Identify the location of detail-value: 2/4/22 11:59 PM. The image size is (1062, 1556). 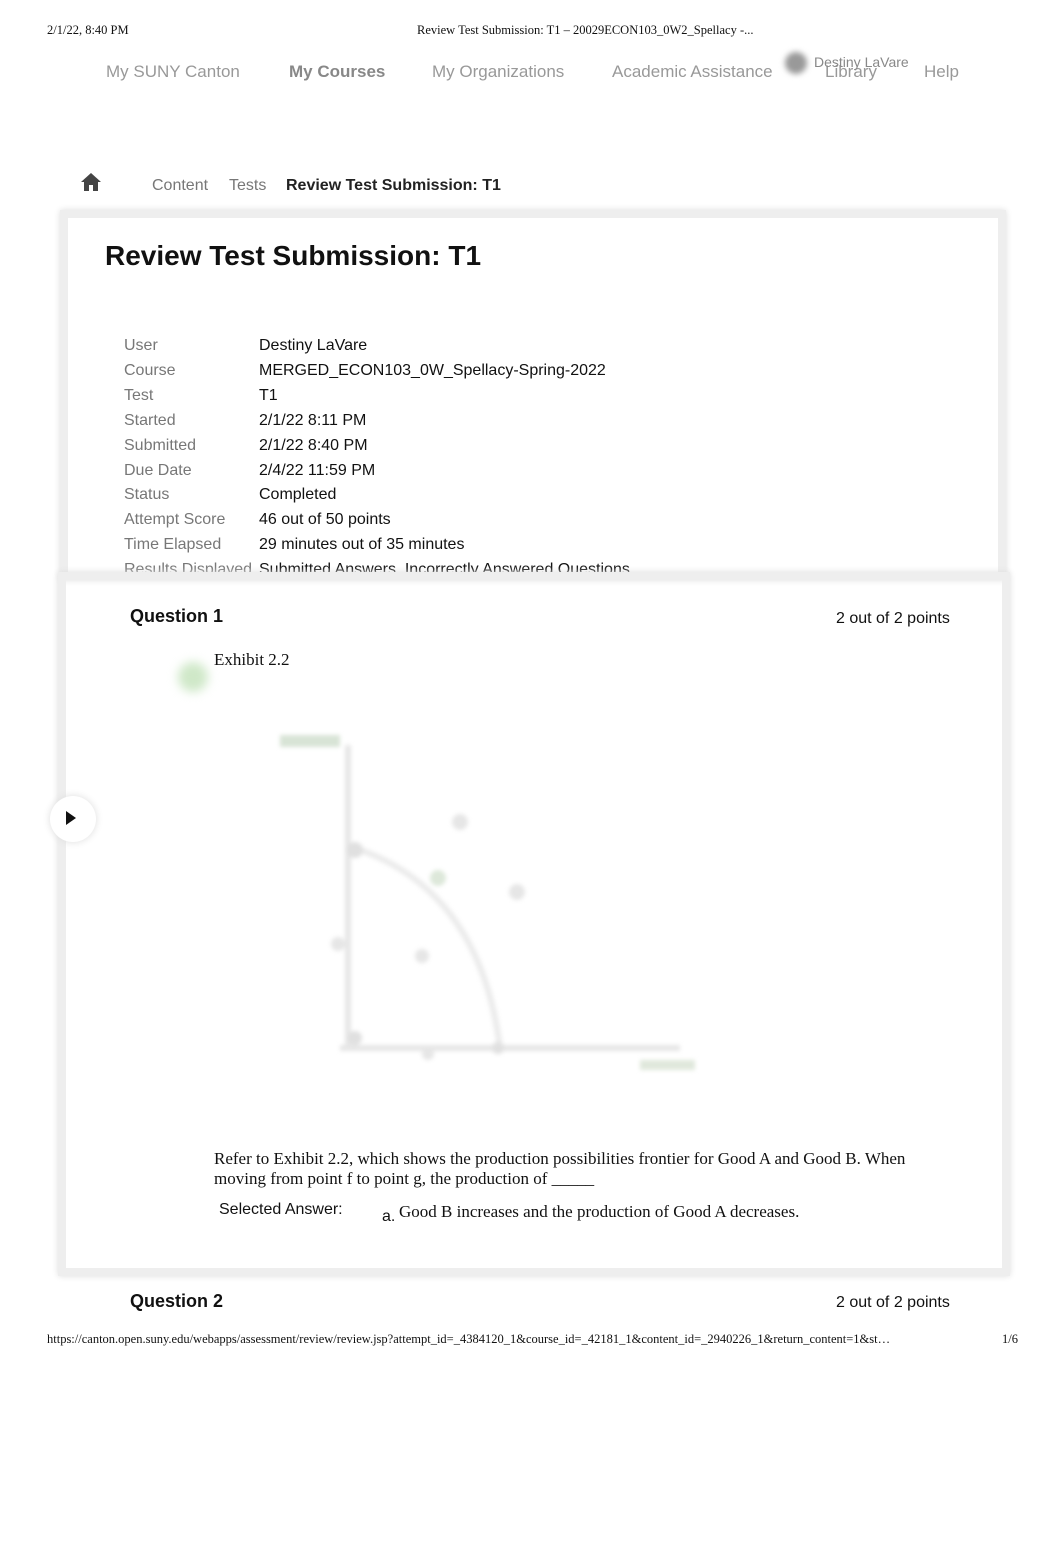
(317, 470).